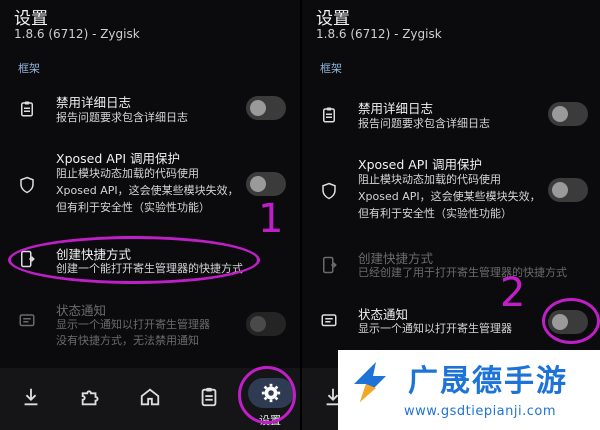 This screenshot has width=600, height=430. I want to click on download-icon, so click(31, 397).